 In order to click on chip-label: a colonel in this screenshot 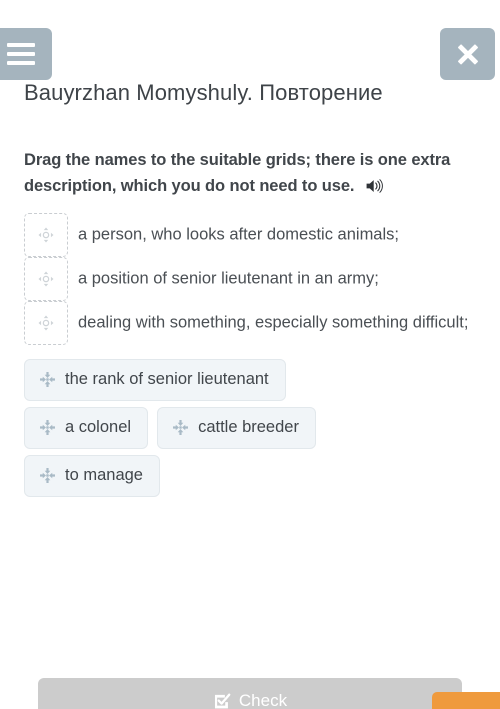, I will do `click(98, 427)`.